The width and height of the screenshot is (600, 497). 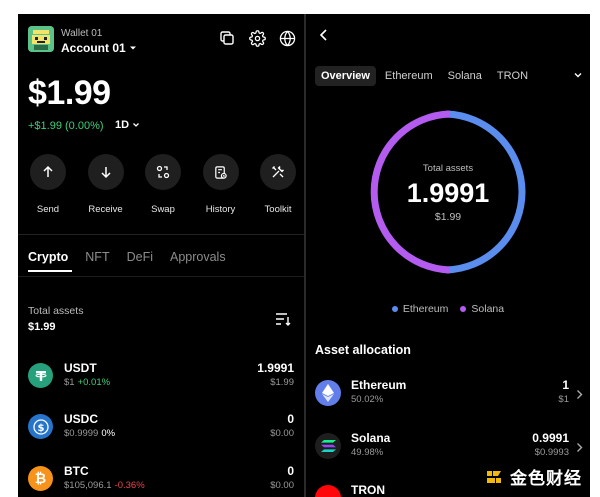 I want to click on asset-price: $105,096.1 -0.36%, so click(x=104, y=485).